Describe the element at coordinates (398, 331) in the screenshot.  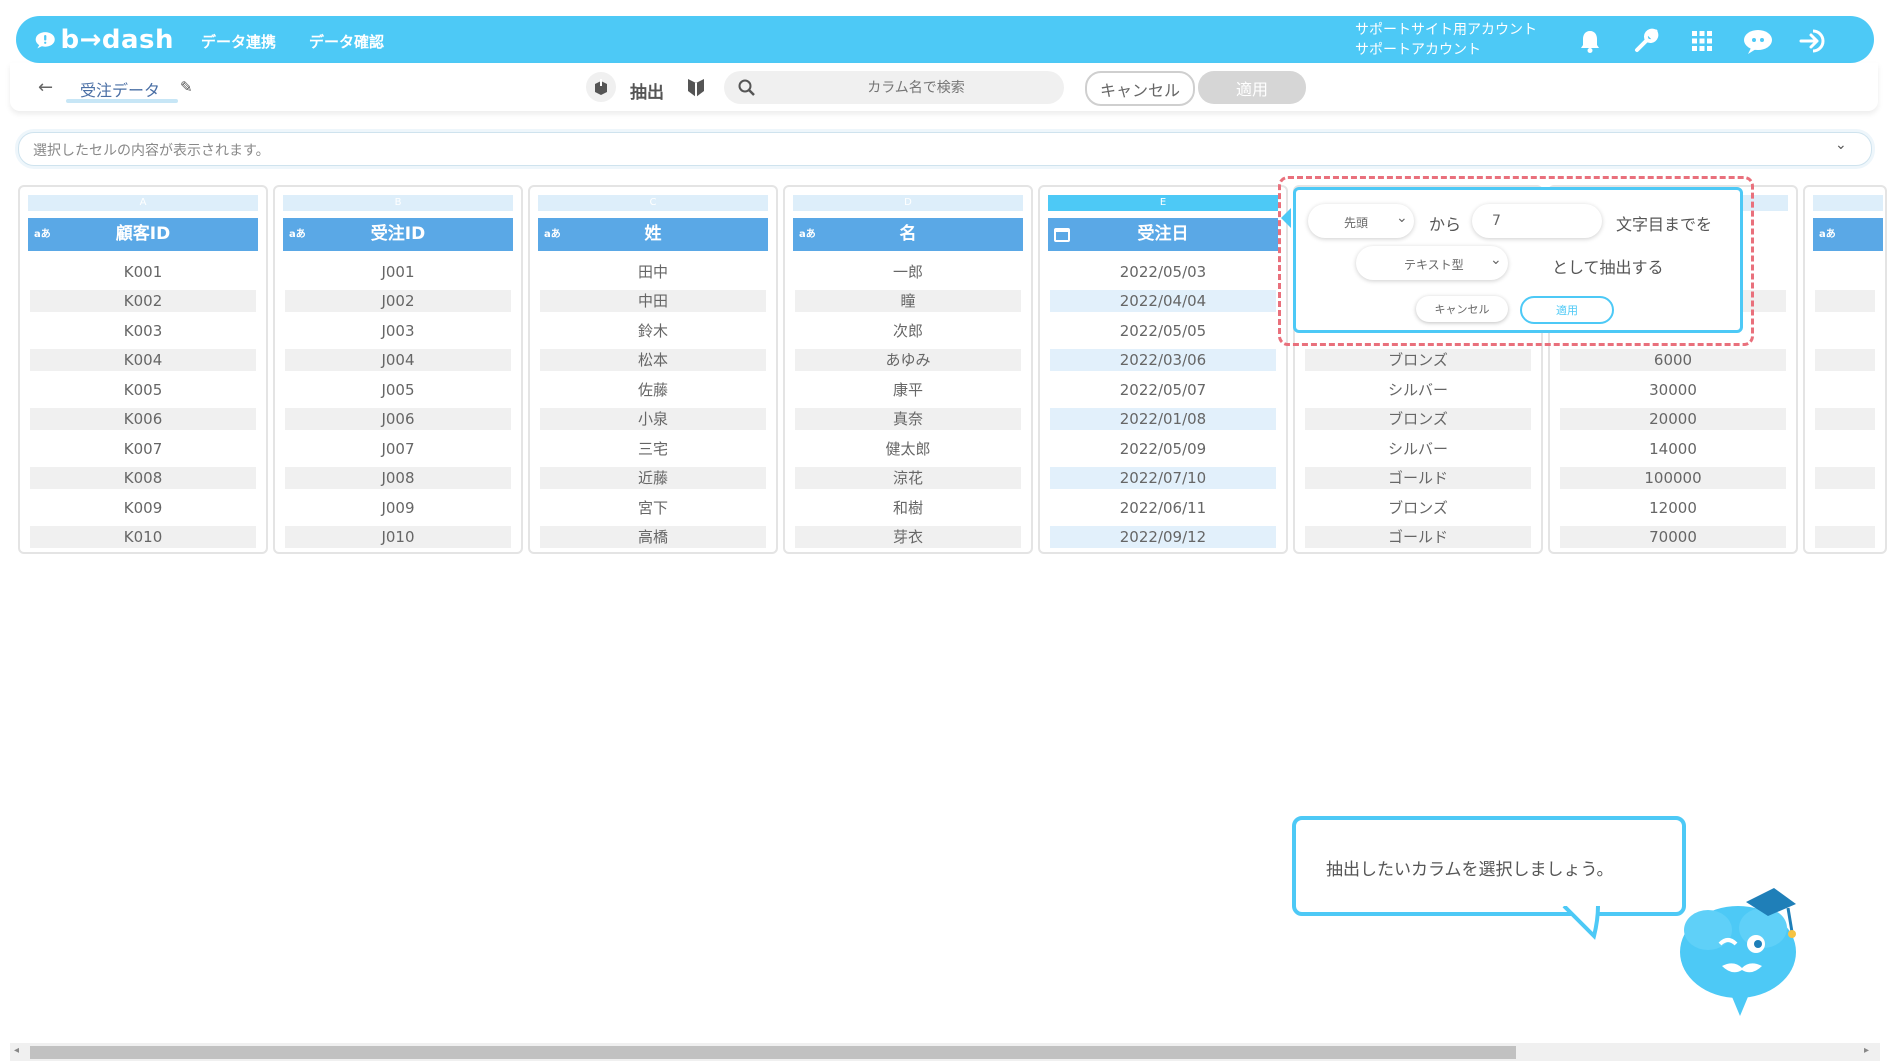
I see `table-cell: J003` at that location.